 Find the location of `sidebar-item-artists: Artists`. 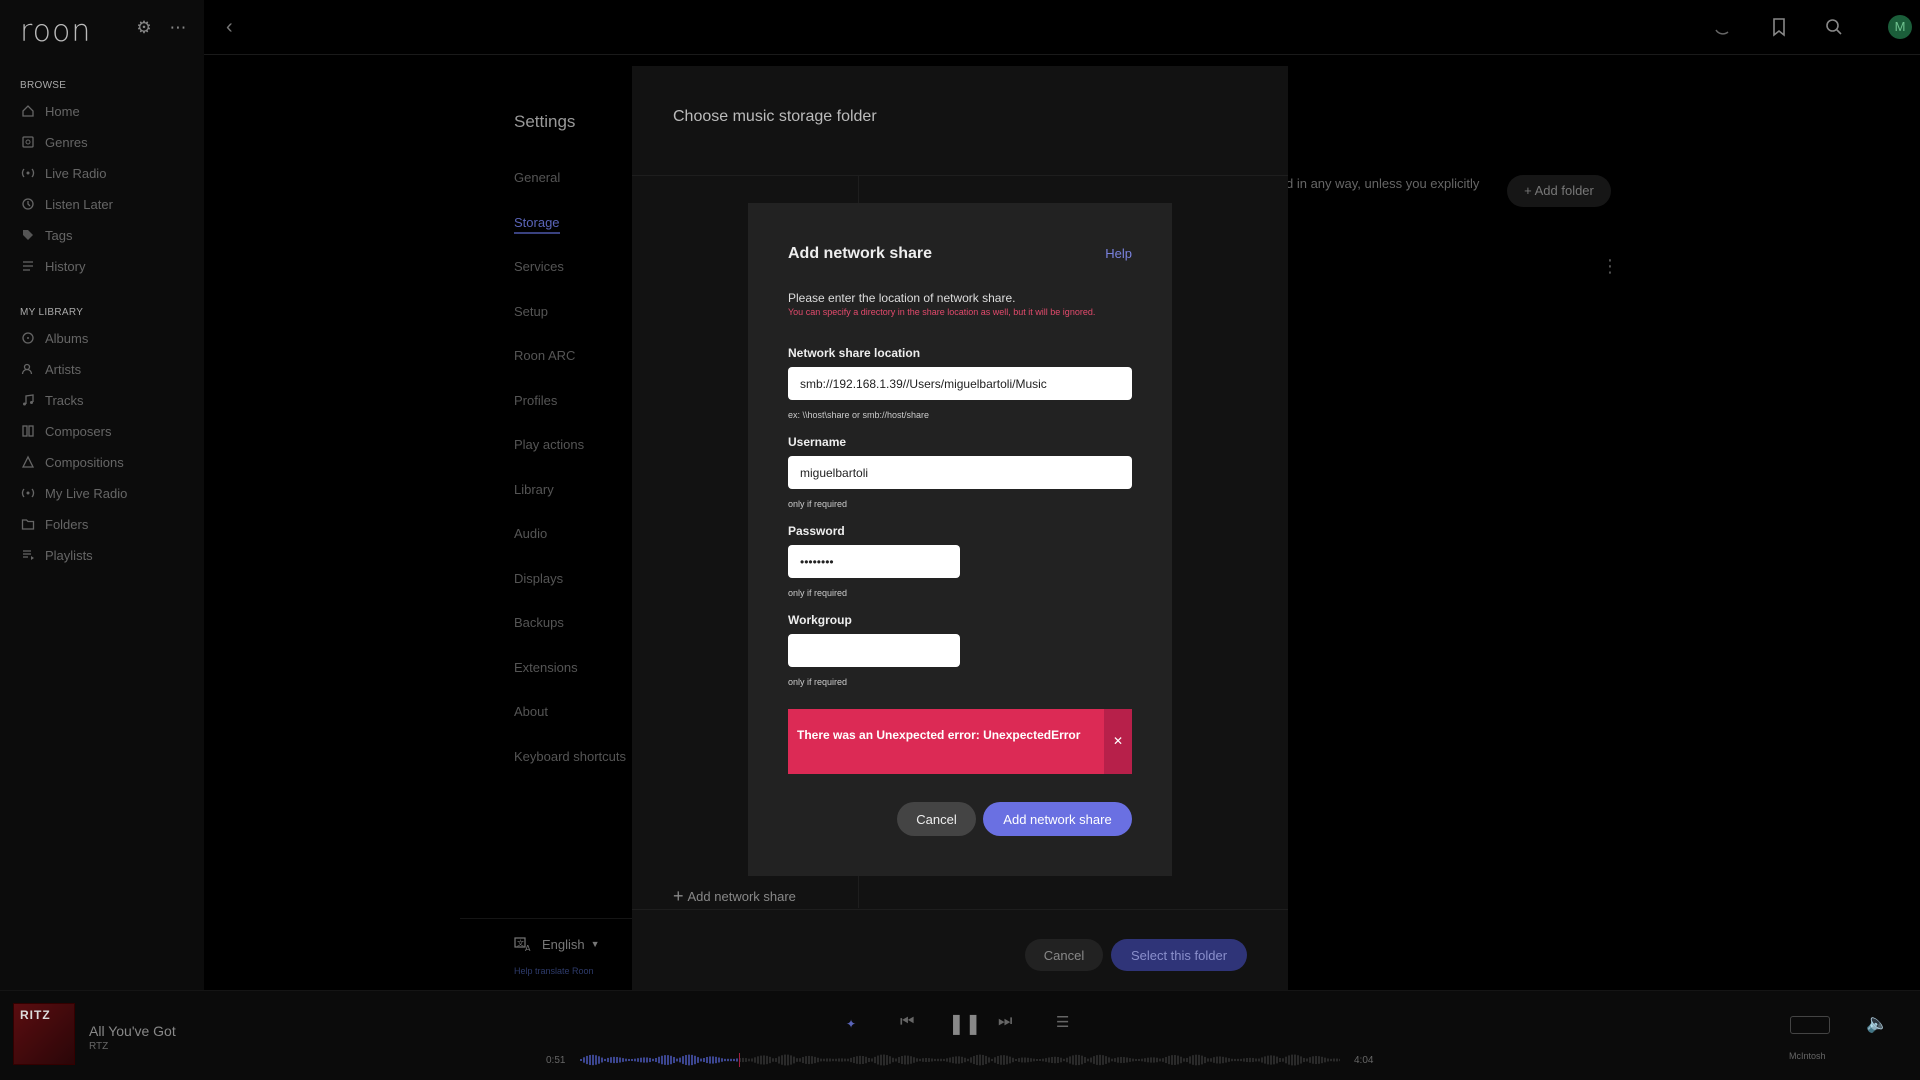

sidebar-item-artists: Artists is located at coordinates (50, 369).